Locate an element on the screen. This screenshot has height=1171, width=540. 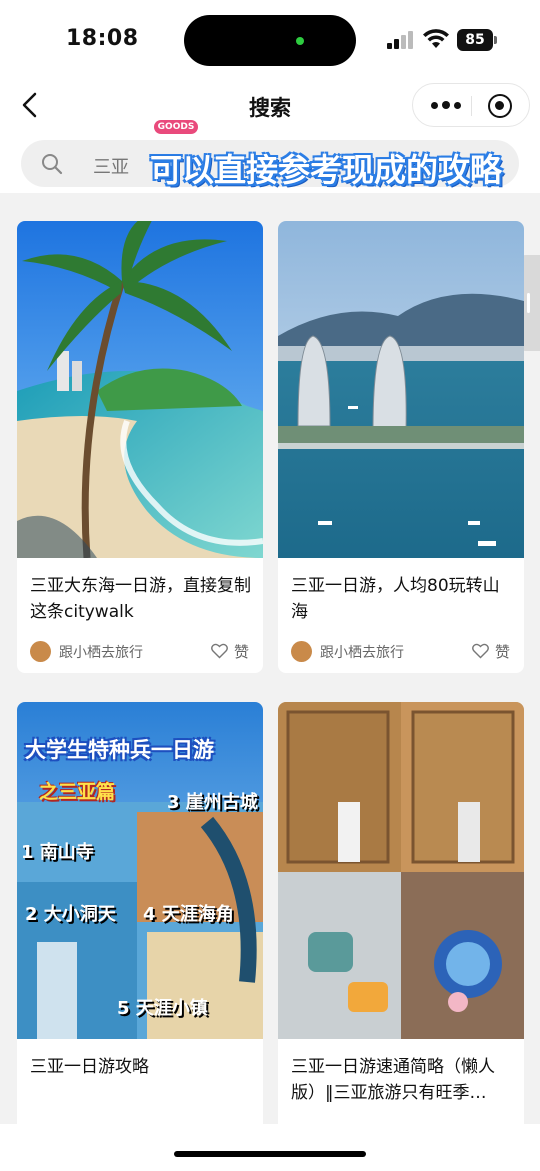
camera-indicator-dot is located at coordinates (300, 41).